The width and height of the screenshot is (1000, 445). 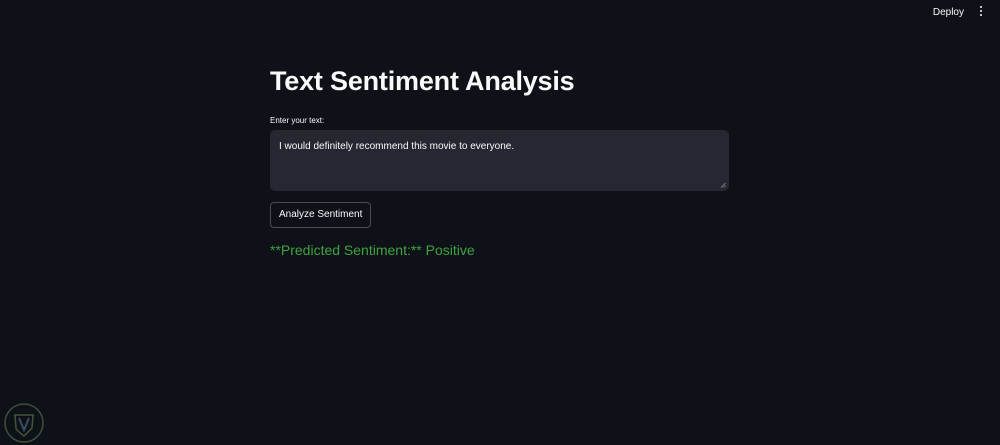 I want to click on watermark-shield-icon, so click(x=24, y=423).